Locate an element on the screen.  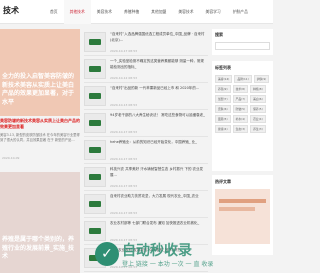
tag-chip: 生态(3) is located at coordinates (240, 129).